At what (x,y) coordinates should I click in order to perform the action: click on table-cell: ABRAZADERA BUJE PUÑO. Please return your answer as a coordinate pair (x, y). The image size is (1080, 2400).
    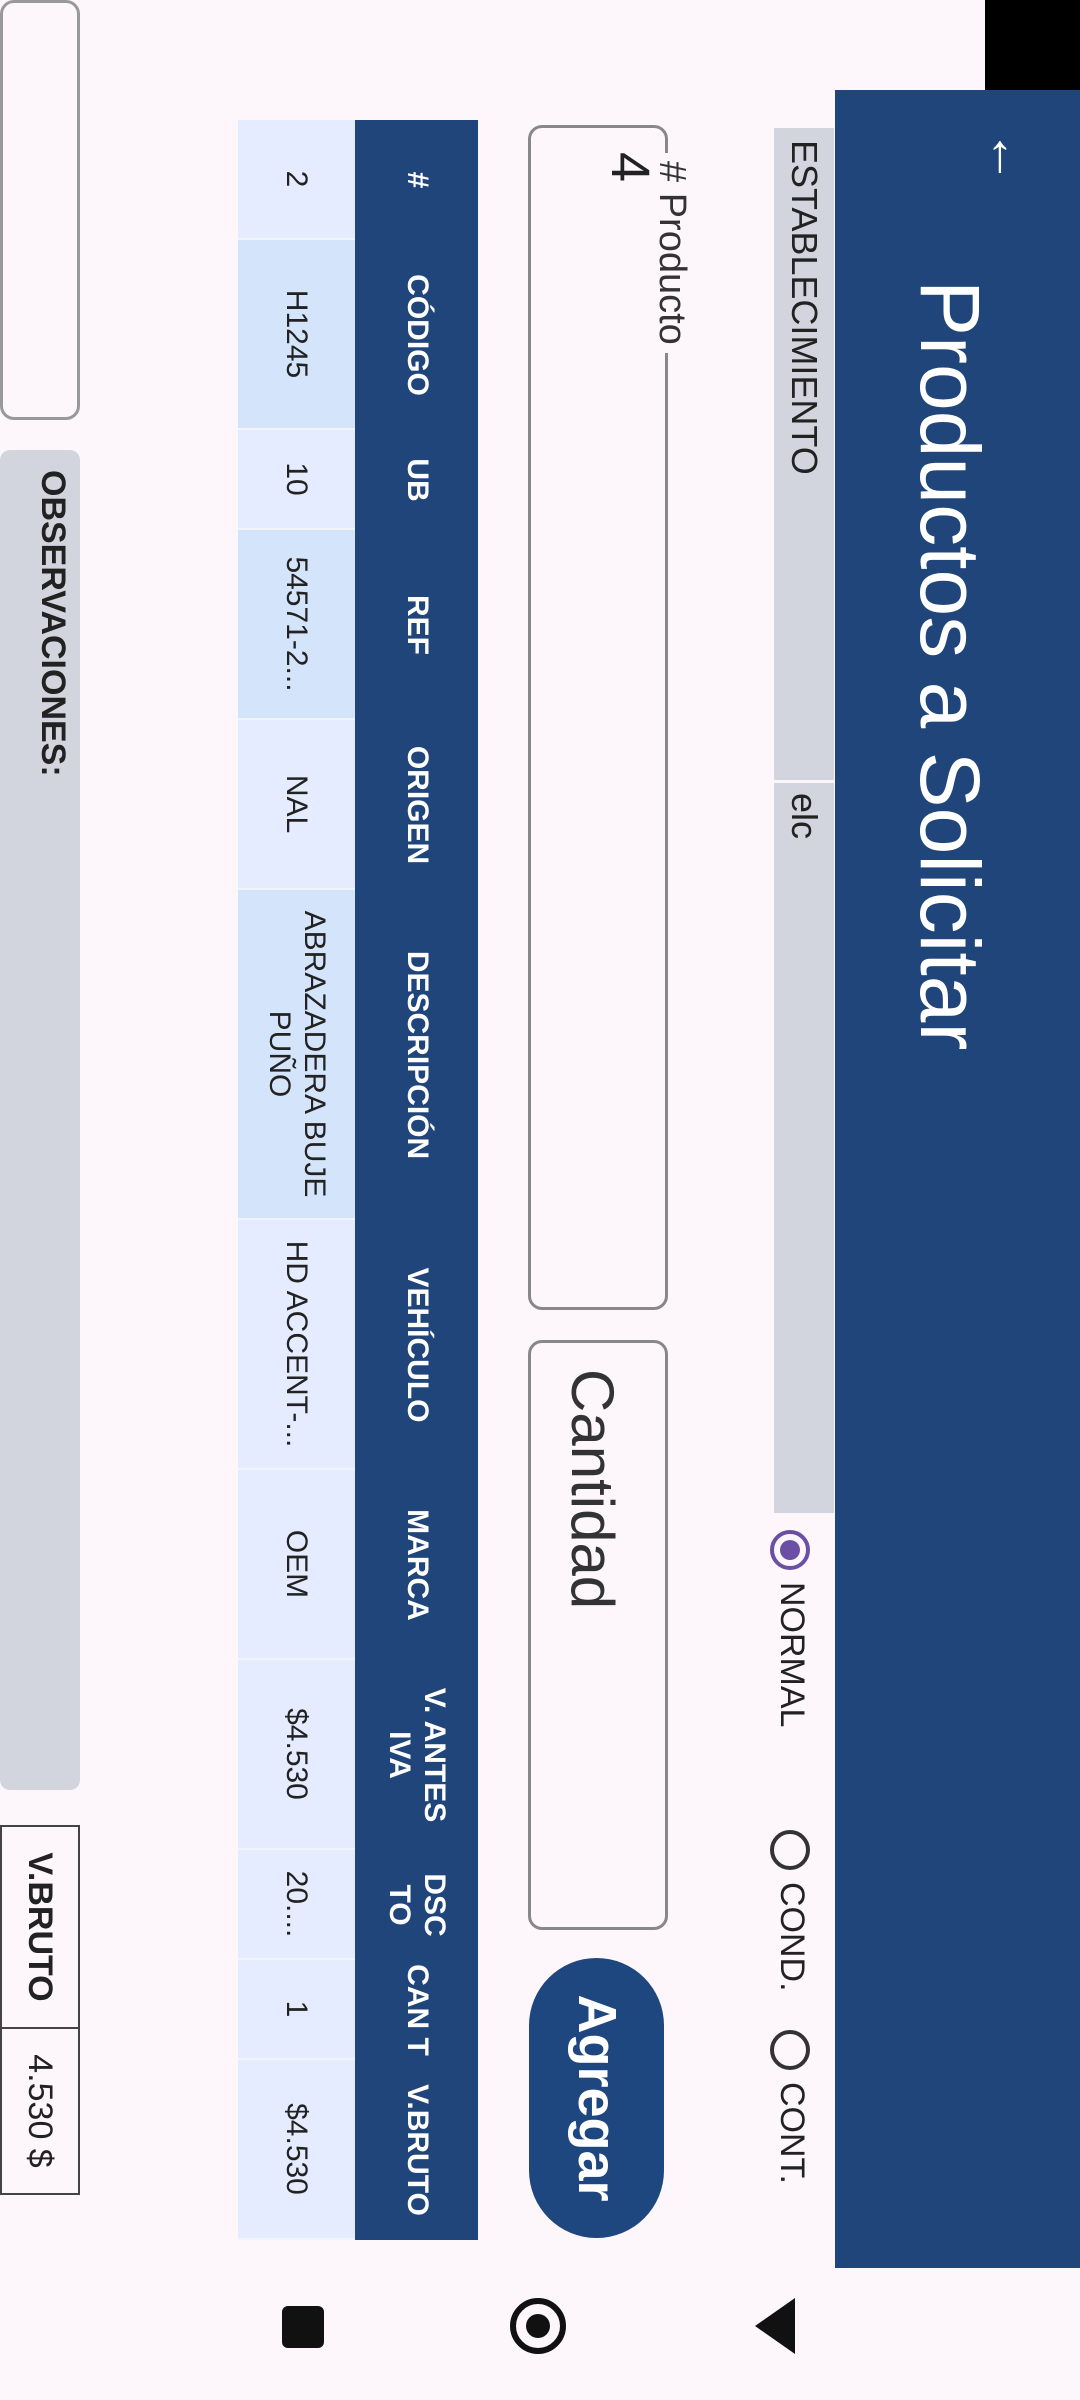
    Looking at the image, I should click on (296, 1055).